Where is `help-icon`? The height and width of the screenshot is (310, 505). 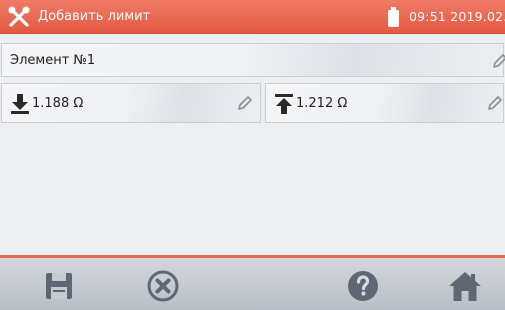 help-icon is located at coordinates (363, 286).